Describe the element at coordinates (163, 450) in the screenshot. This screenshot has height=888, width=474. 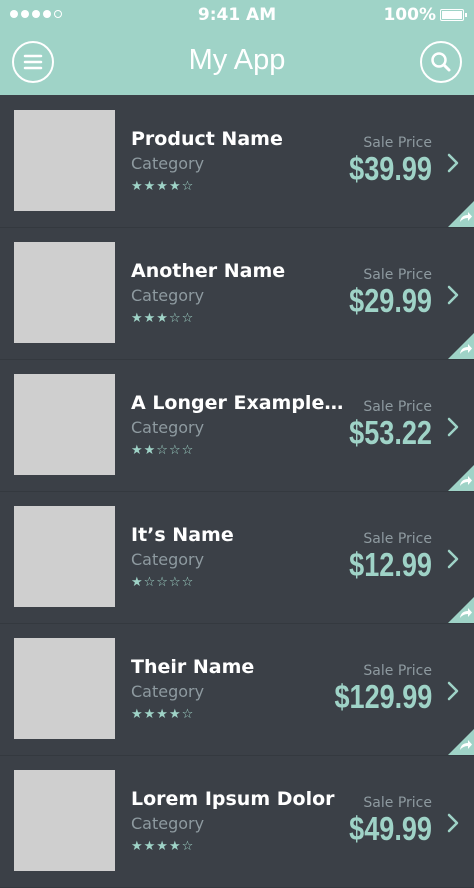
I see `rating-stars: ★★☆☆☆` at that location.